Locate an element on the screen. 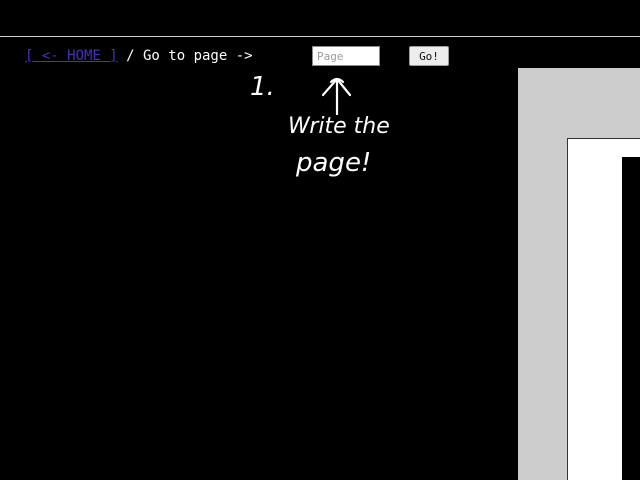  go-button: Go! is located at coordinates (429, 56).